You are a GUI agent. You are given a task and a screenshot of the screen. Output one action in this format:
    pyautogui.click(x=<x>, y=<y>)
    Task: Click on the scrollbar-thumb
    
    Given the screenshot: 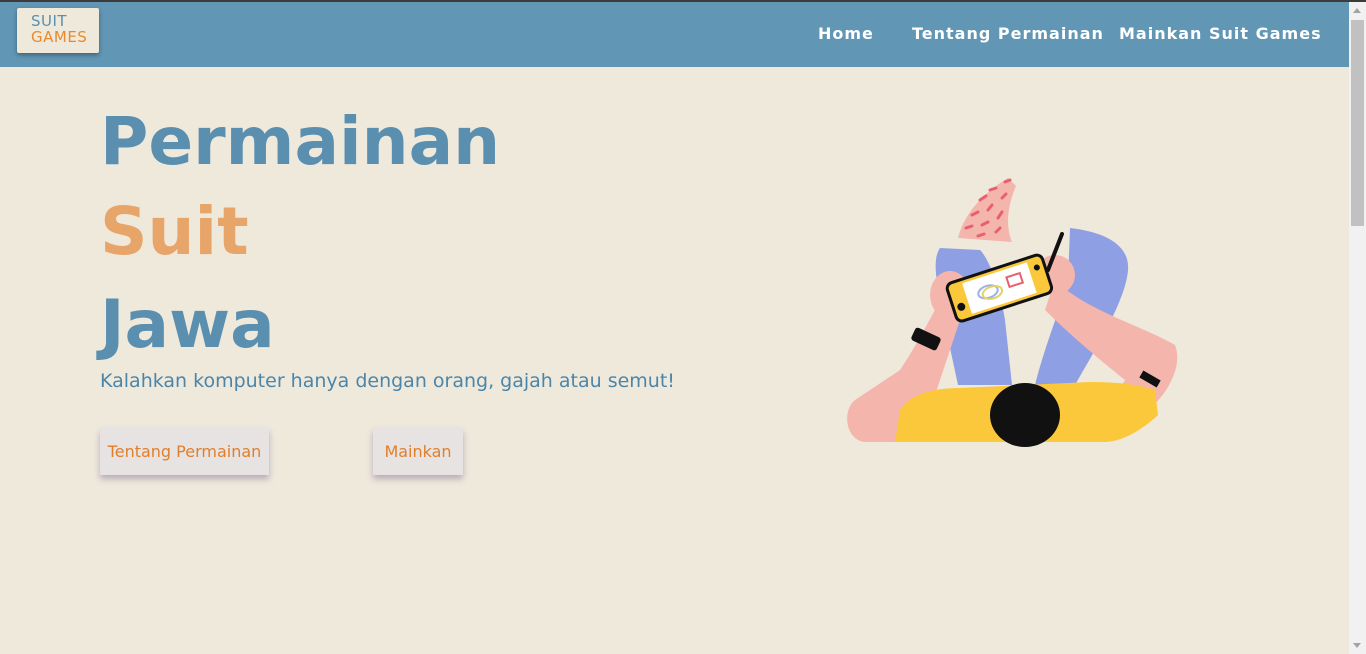 What is the action you would take?
    pyautogui.click(x=1357, y=123)
    